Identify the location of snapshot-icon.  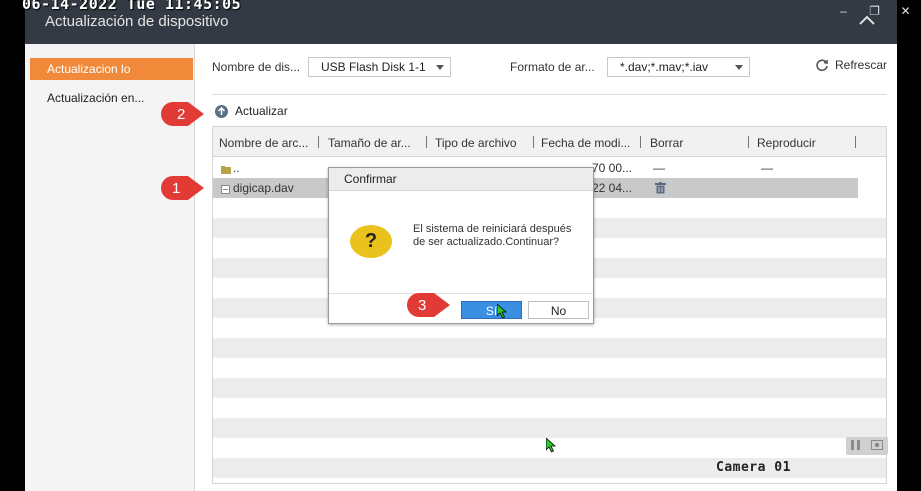
(876, 446).